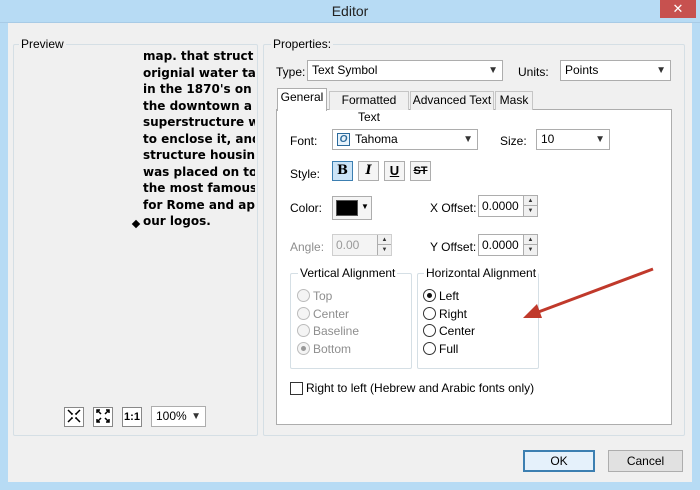  What do you see at coordinates (452, 100) in the screenshot?
I see `tab-advanced-text: Advanced Text` at bounding box center [452, 100].